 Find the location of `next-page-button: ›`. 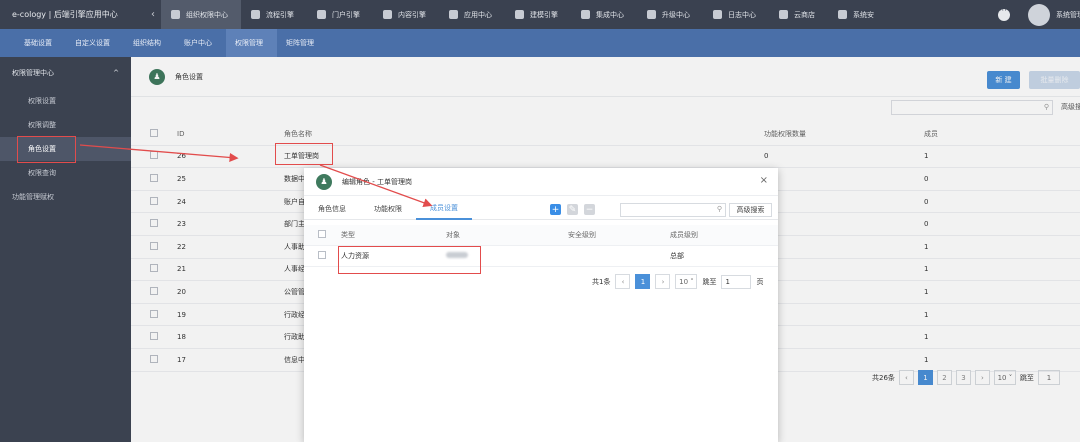

next-page-button: › is located at coordinates (663, 281).